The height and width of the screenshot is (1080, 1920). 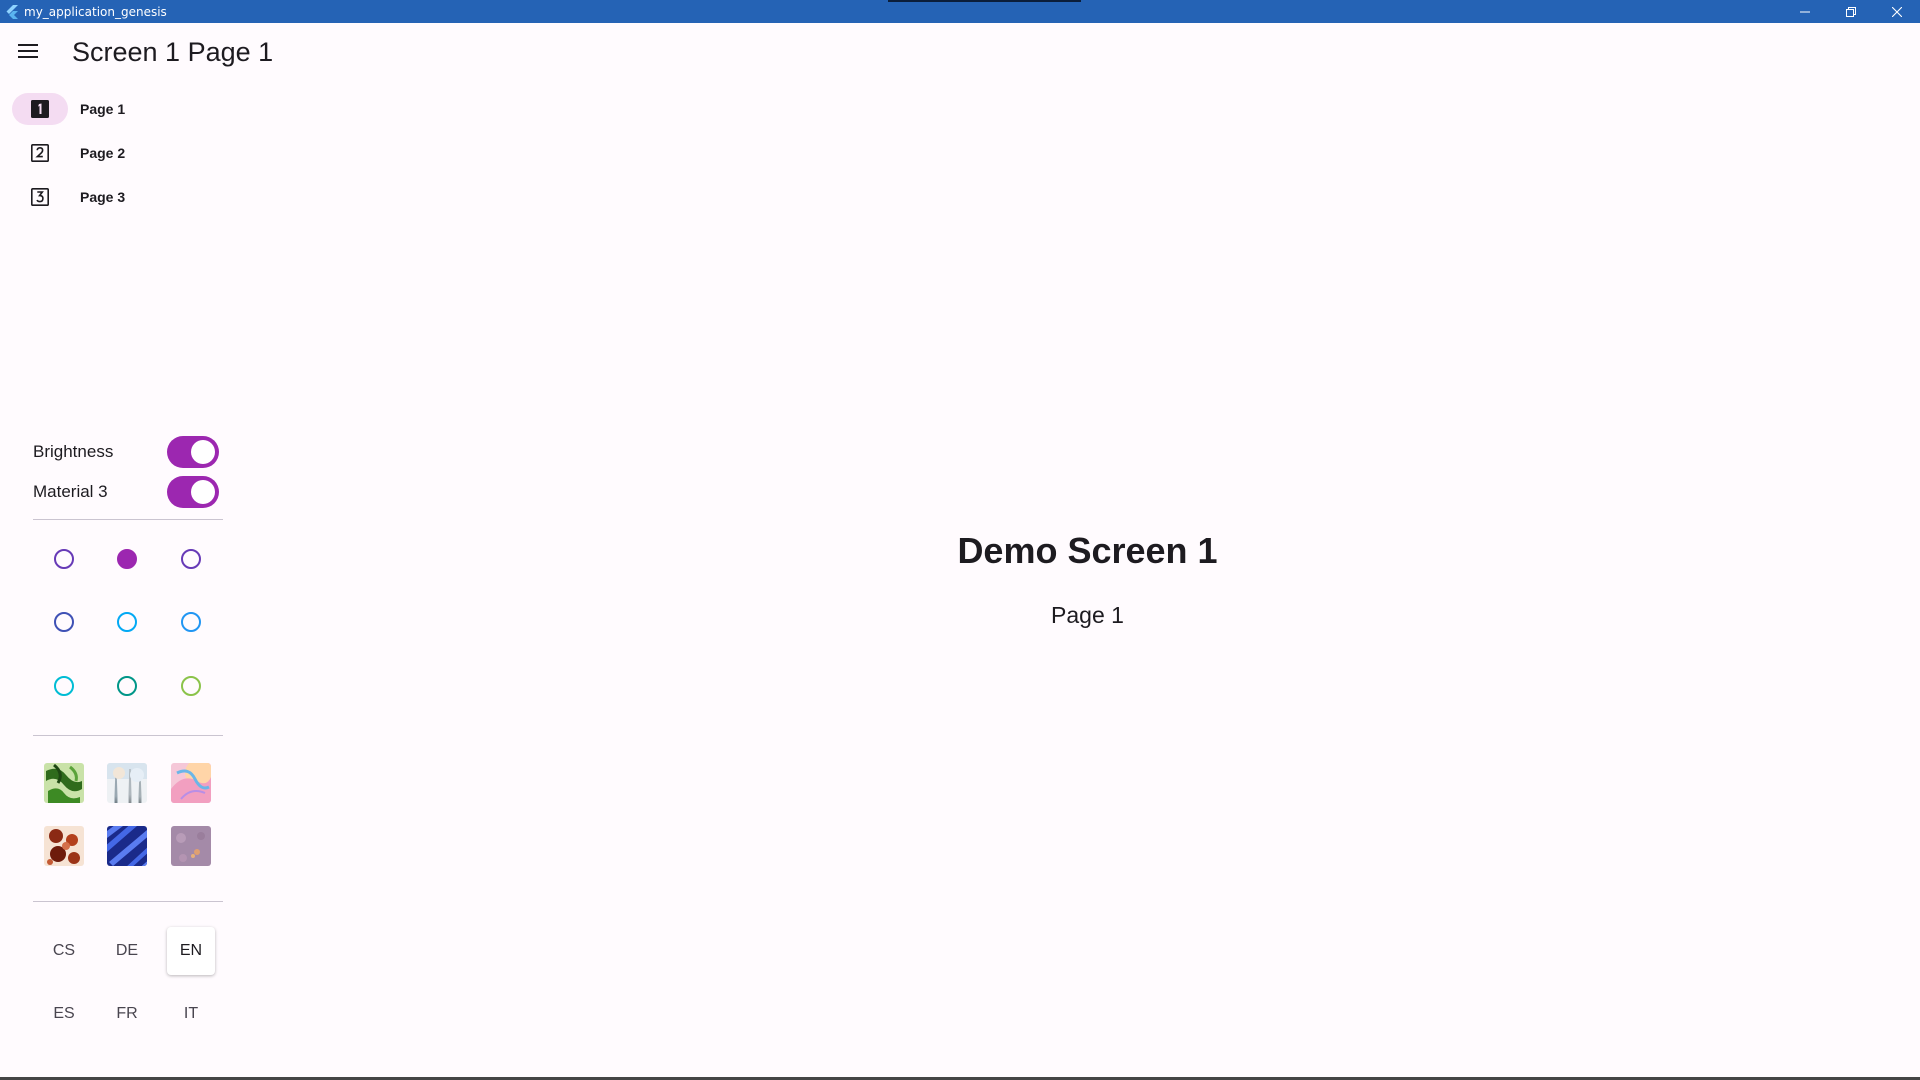 What do you see at coordinates (127, 951) in the screenshot?
I see `language-de-button: DE` at bounding box center [127, 951].